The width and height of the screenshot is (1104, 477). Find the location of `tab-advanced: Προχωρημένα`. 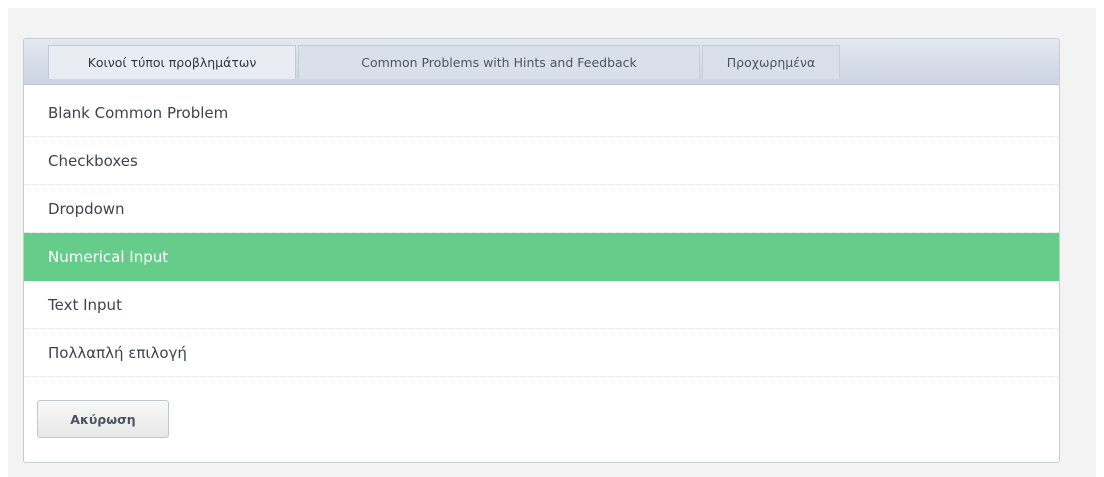

tab-advanced: Προχωρημένα is located at coordinates (771, 62).